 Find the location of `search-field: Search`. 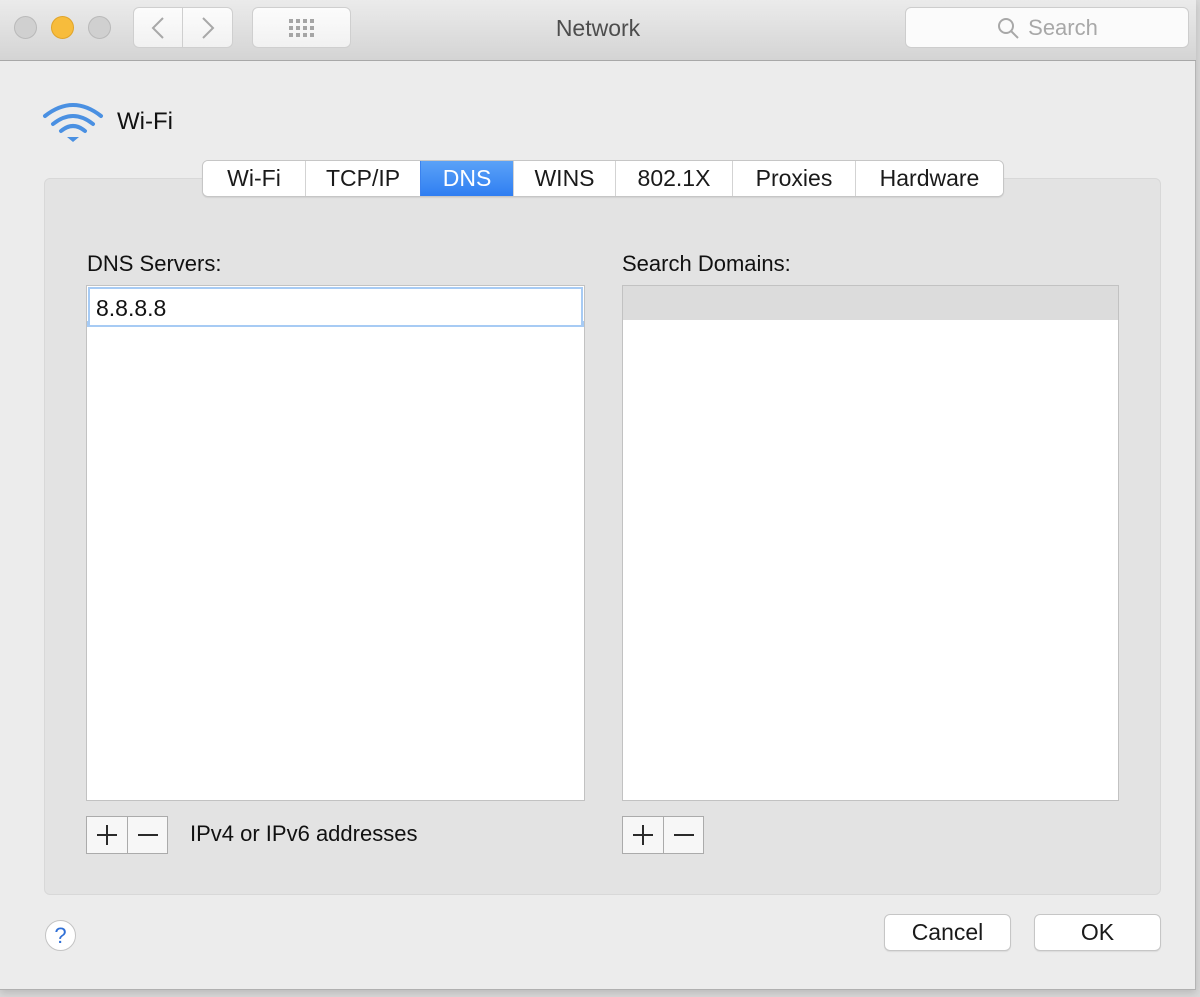

search-field: Search is located at coordinates (1047, 27).